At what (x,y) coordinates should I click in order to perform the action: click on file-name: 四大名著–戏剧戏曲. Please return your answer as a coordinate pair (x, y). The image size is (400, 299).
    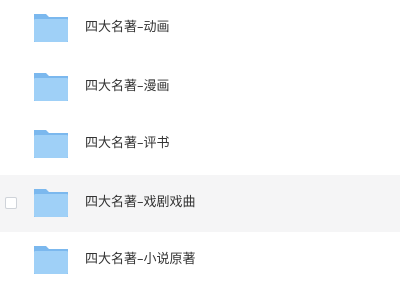
    Looking at the image, I should click on (140, 203).